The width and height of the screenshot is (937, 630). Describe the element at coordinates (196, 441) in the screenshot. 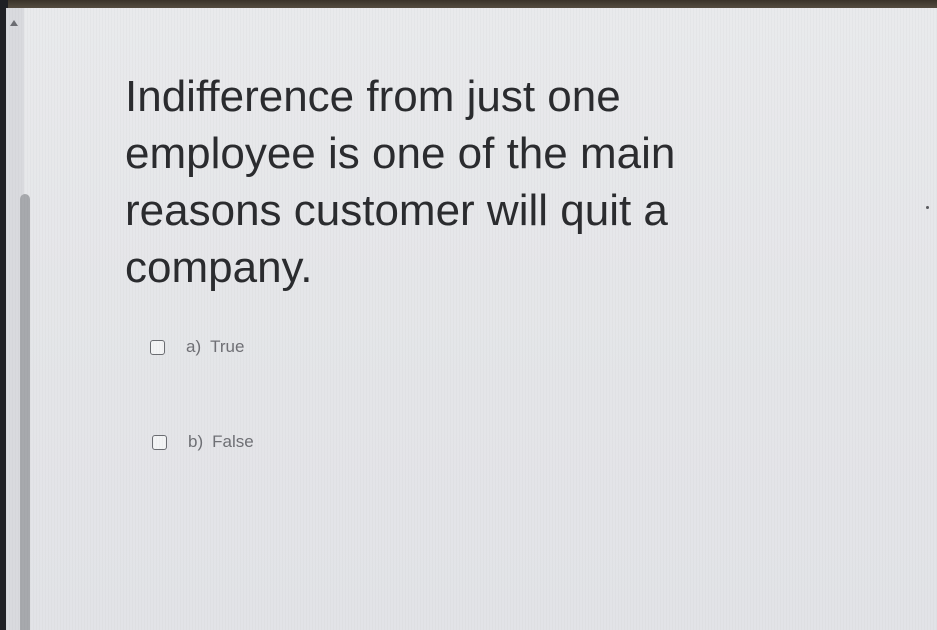

I see `option-letter: b)` at that location.